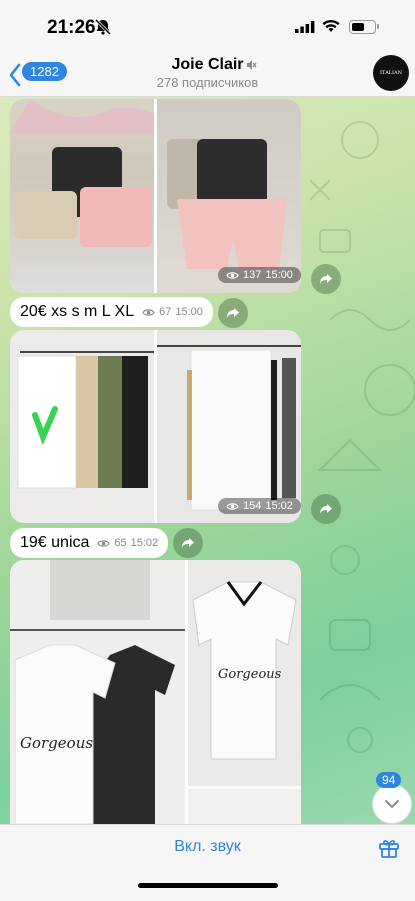 Image resolution: width=415 pixels, height=901 pixels. Describe the element at coordinates (165, 312) in the screenshot. I see `view-count: 67` at that location.